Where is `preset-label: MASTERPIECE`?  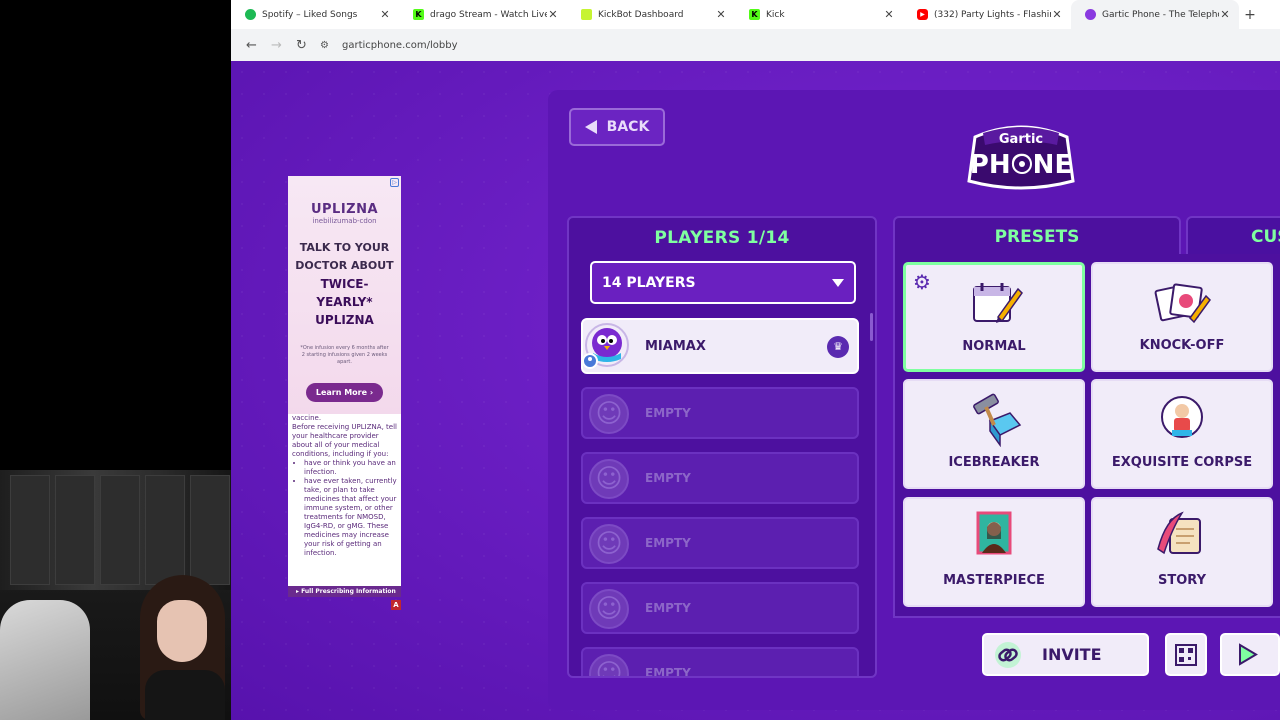 preset-label: MASTERPIECE is located at coordinates (994, 580).